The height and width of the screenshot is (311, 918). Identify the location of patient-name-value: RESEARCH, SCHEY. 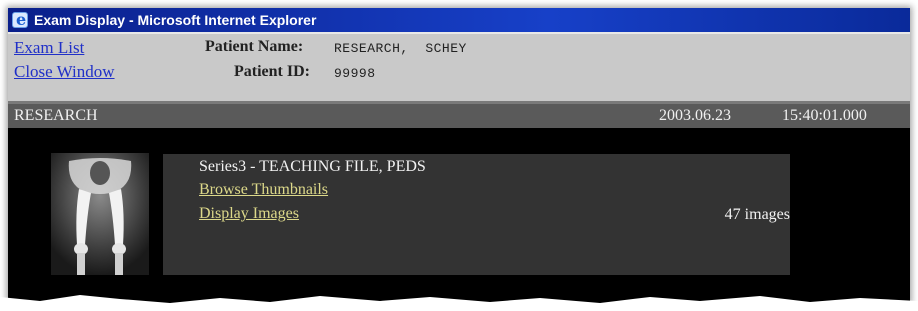
(400, 48).